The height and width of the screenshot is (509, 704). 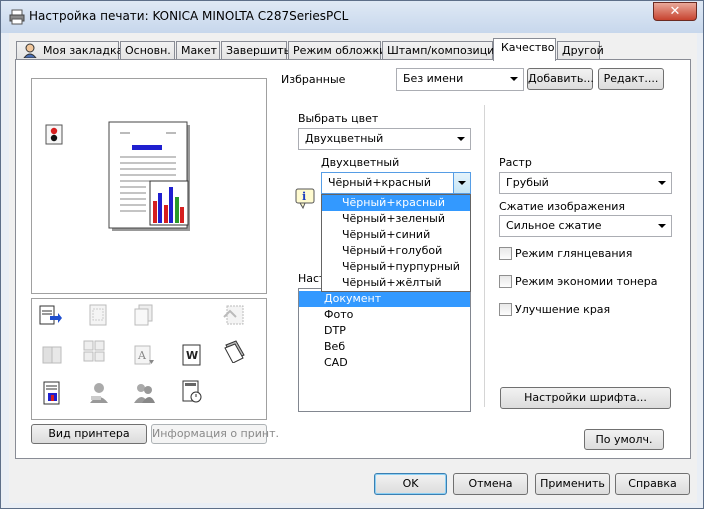 I want to click on svg-text: A, so click(x=142, y=355).